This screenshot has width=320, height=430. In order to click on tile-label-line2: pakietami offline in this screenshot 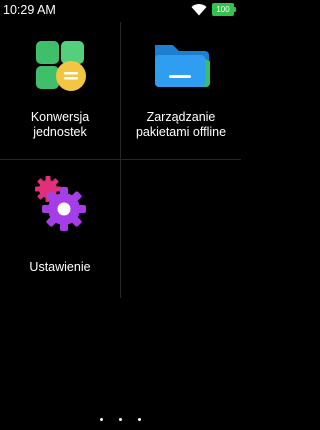, I will do `click(181, 132)`.